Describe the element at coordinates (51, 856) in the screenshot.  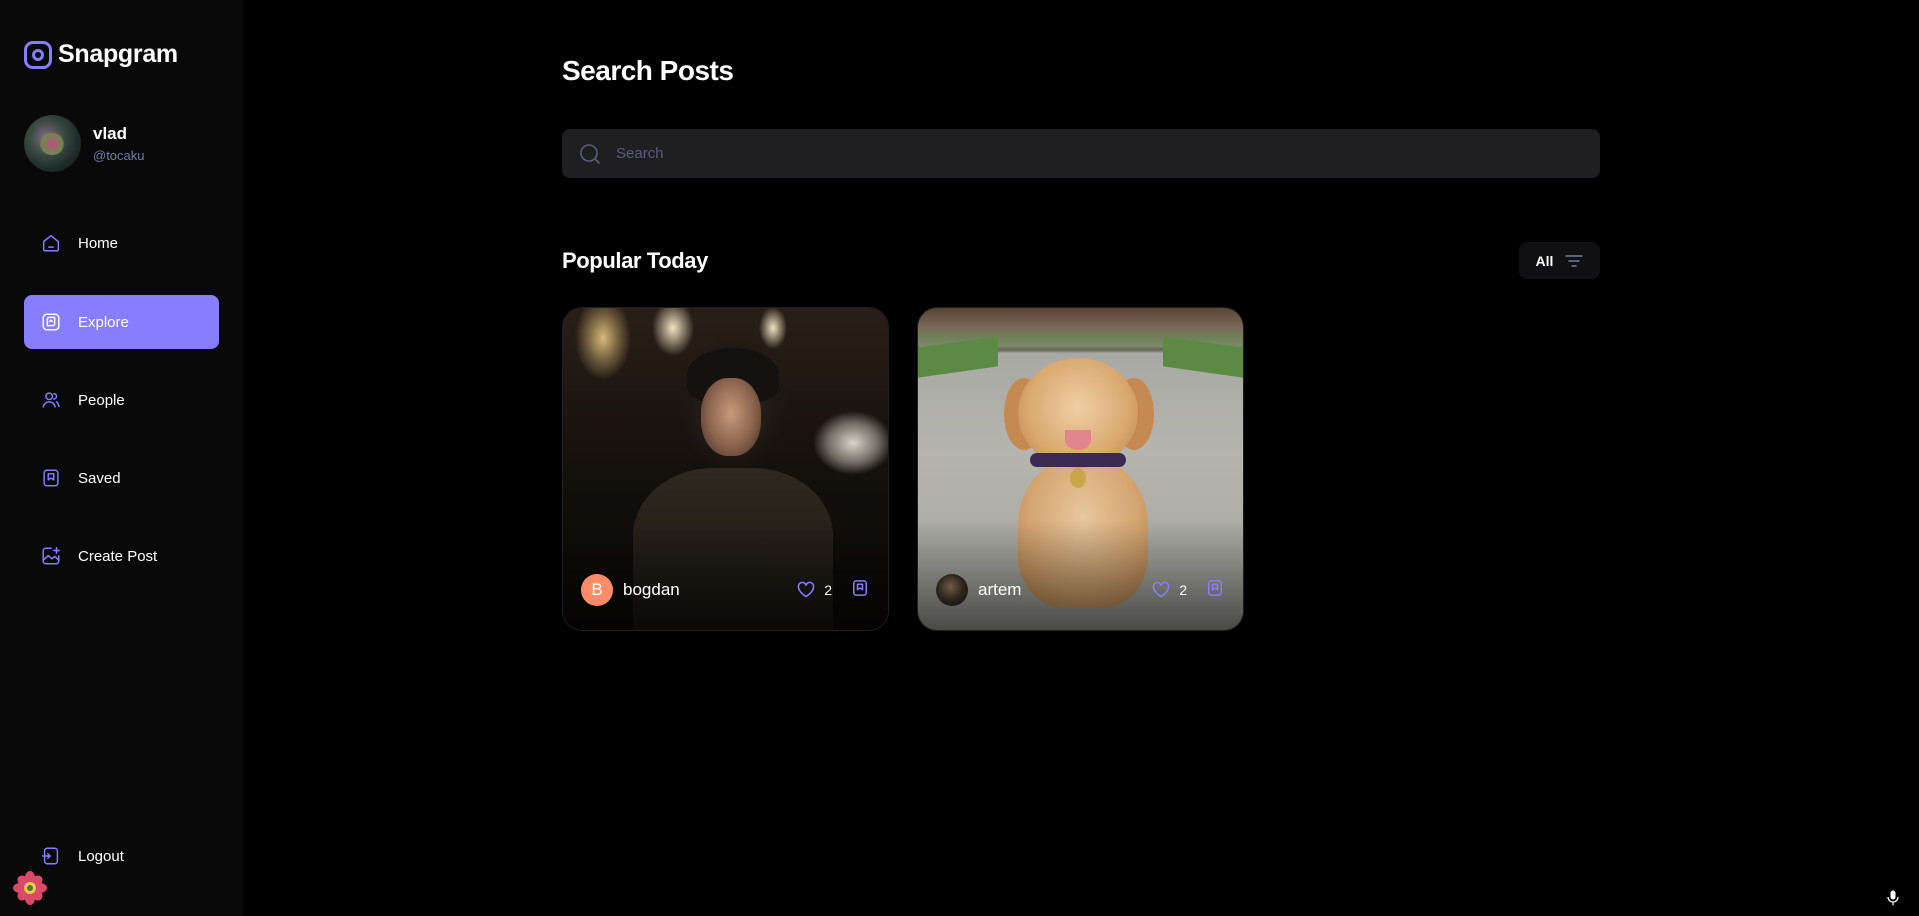
I see `logout-icon` at that location.